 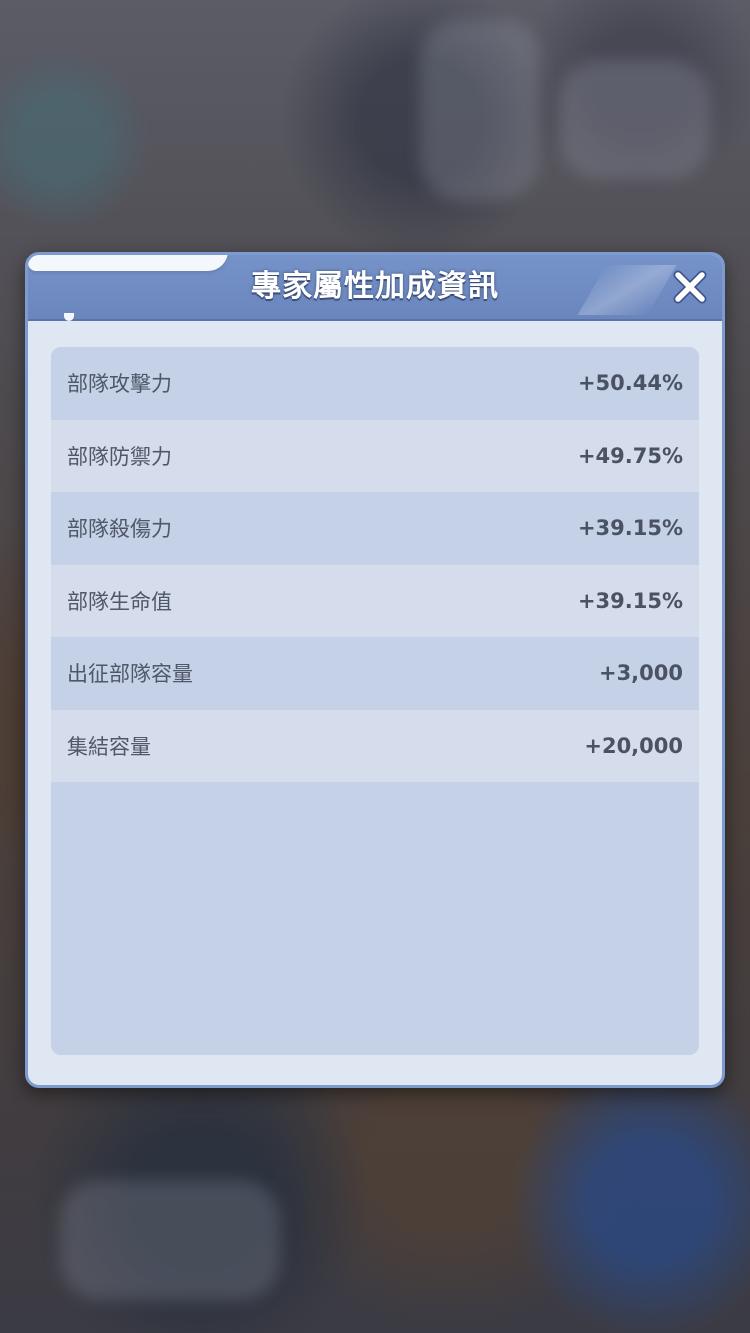 What do you see at coordinates (635, 120) in the screenshot?
I see `blurred-building` at bounding box center [635, 120].